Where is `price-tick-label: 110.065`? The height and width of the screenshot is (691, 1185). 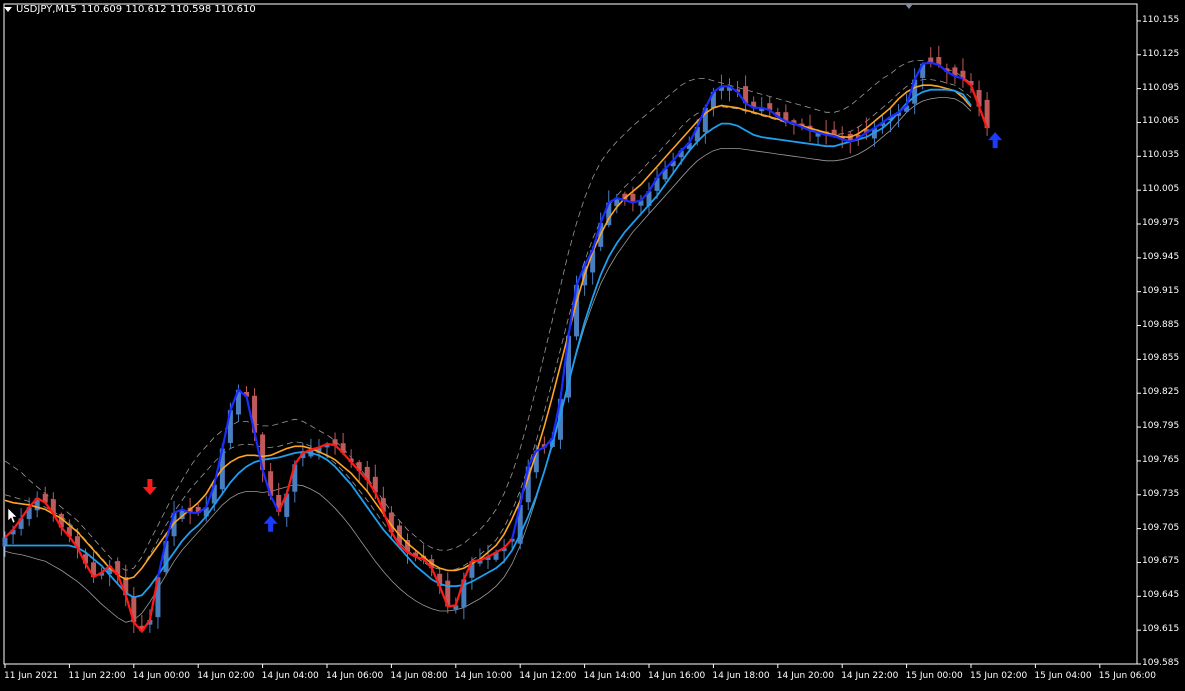 price-tick-label: 110.065 is located at coordinates (1161, 121).